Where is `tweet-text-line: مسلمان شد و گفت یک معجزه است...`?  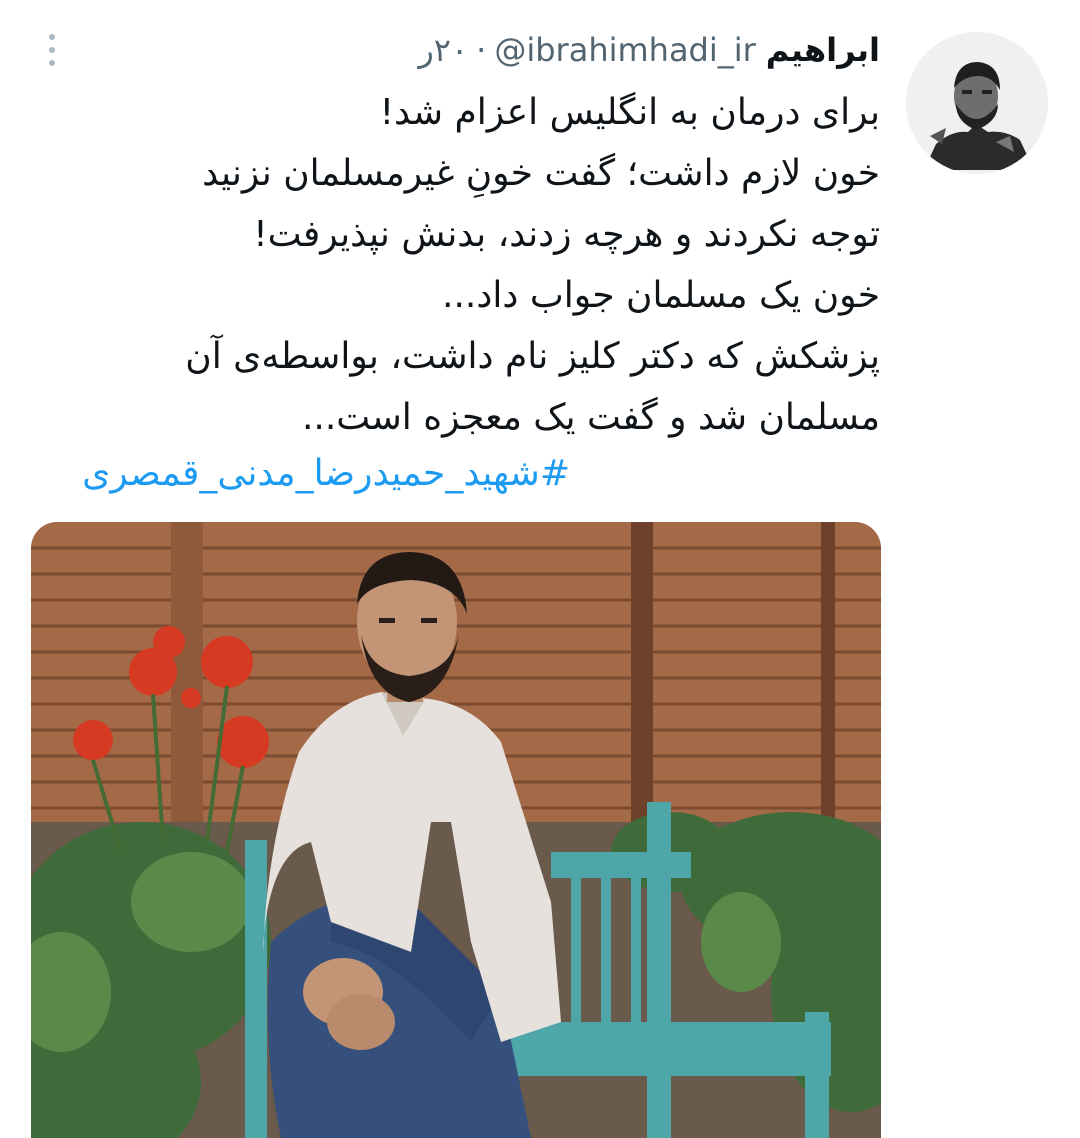
tweet-text-line: مسلمان شد و گفت یک معجزه است... is located at coordinates (590, 417).